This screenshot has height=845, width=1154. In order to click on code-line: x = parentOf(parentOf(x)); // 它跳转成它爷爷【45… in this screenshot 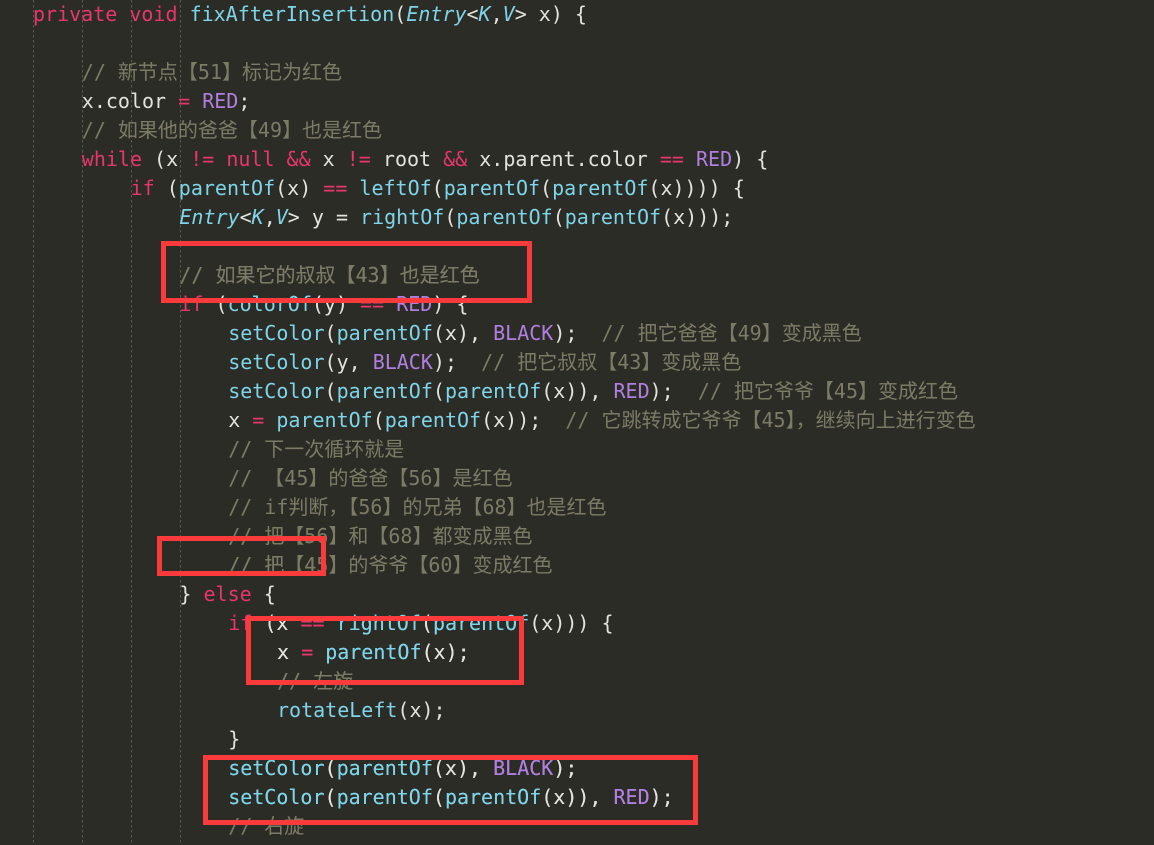, I will do `click(577, 420)`.